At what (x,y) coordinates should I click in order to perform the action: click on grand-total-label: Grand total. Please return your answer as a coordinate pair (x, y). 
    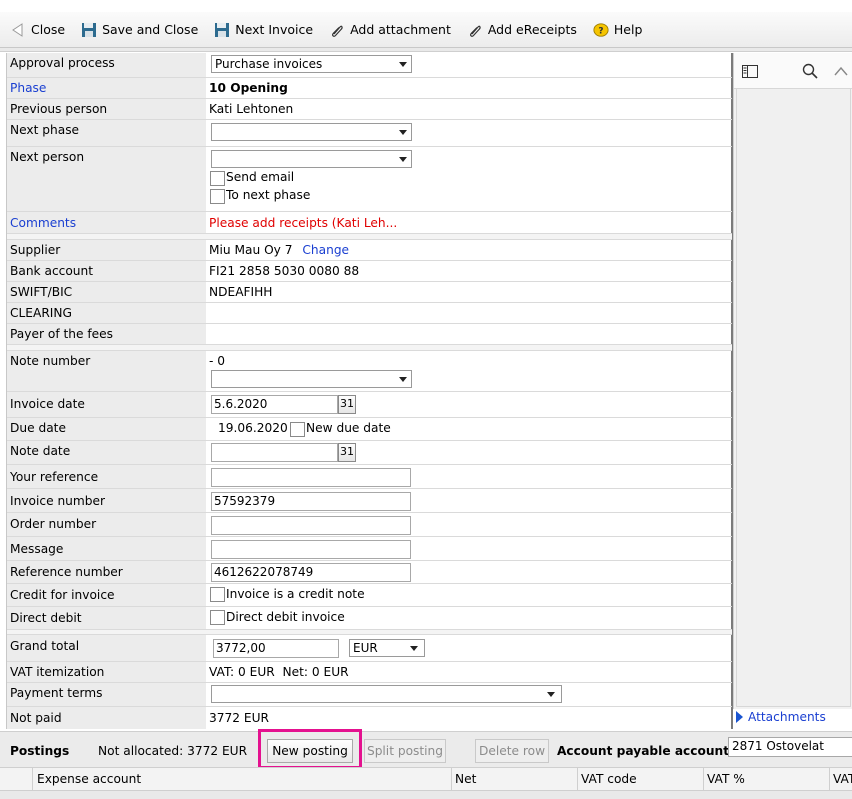
    Looking at the image, I should click on (106, 648).